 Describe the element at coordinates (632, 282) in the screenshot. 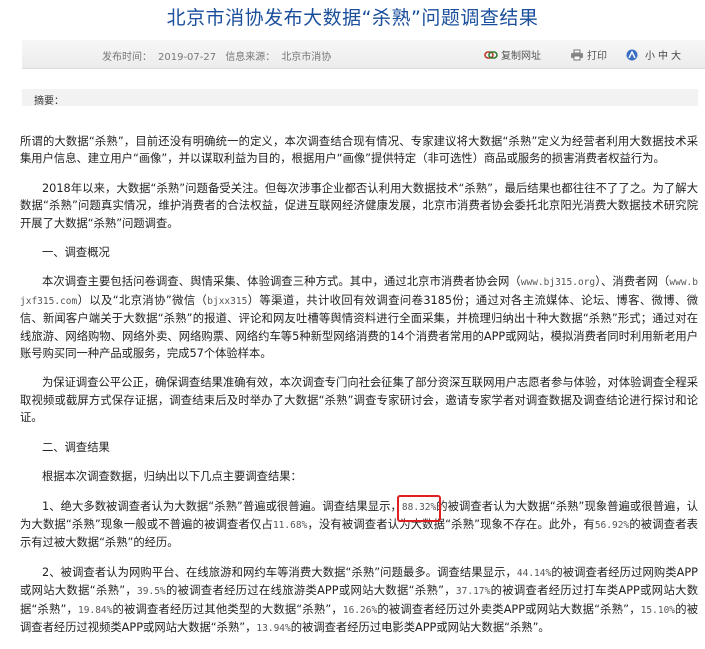

I see `text-span: ）、消费者网（` at that location.